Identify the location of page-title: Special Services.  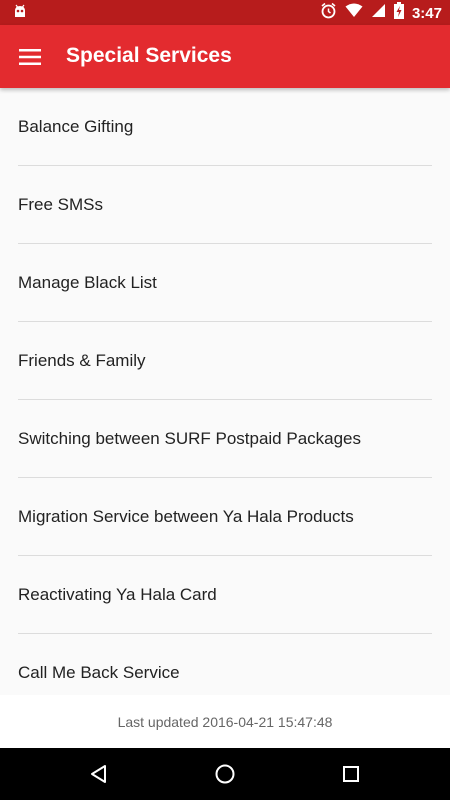
(149, 55).